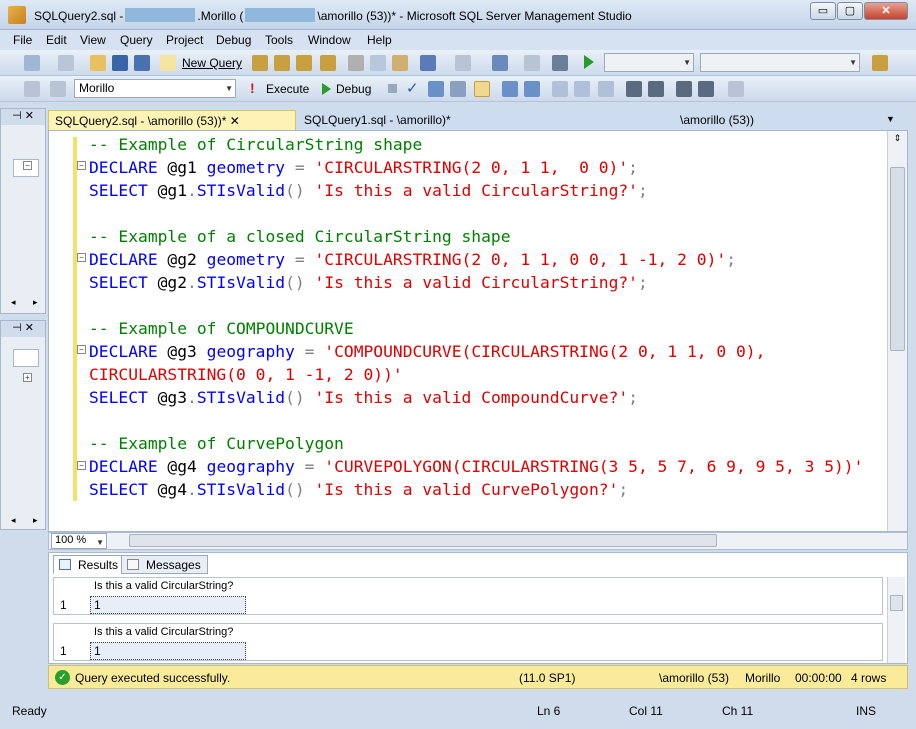 The width and height of the screenshot is (916, 729). Describe the element at coordinates (304, 63) in the screenshot. I see `dmx-query-icon` at that location.